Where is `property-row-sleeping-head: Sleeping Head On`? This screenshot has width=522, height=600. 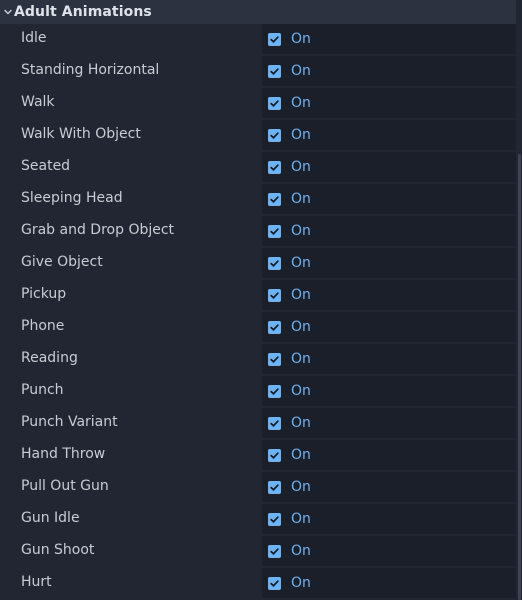 property-row-sleeping-head: Sleeping Head On is located at coordinates (258, 200).